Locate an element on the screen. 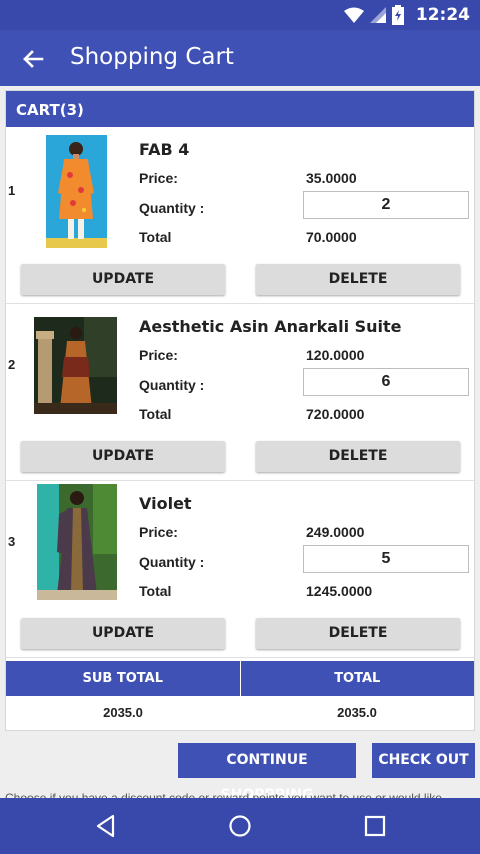  app-bar: Shopping Cart is located at coordinates (240, 58).